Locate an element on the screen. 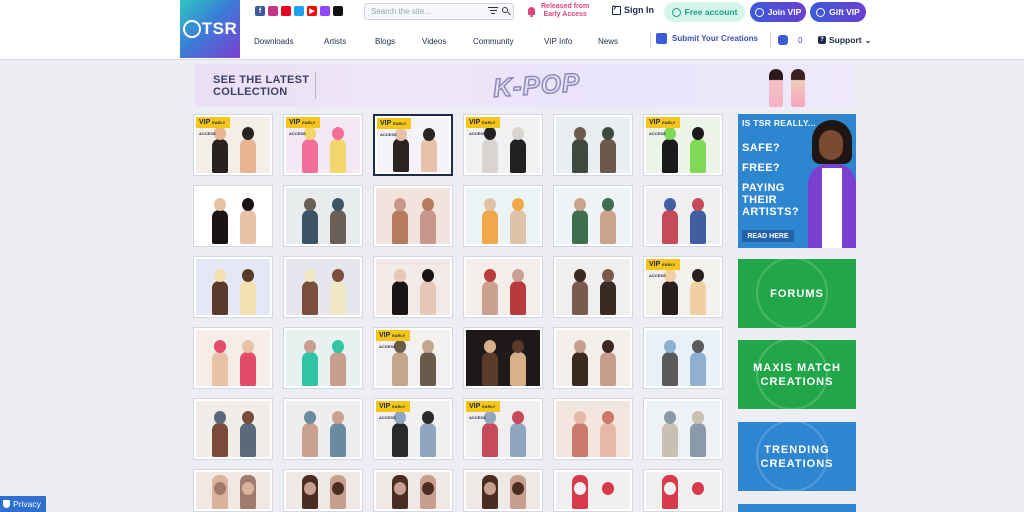 The image size is (1024, 512). nav-artists: Artists is located at coordinates (335, 41).